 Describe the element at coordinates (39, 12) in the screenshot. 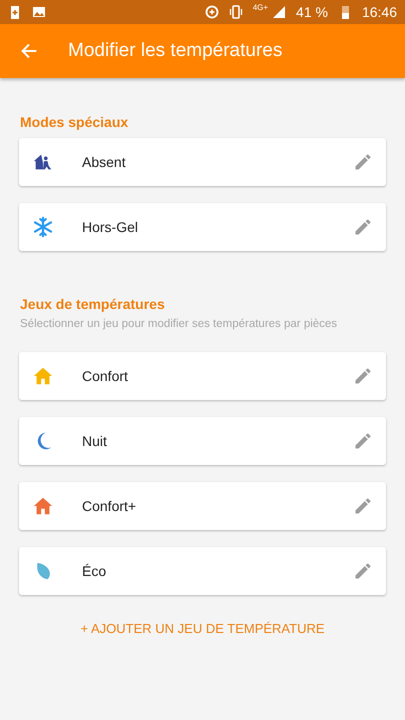

I see `image-icon` at that location.